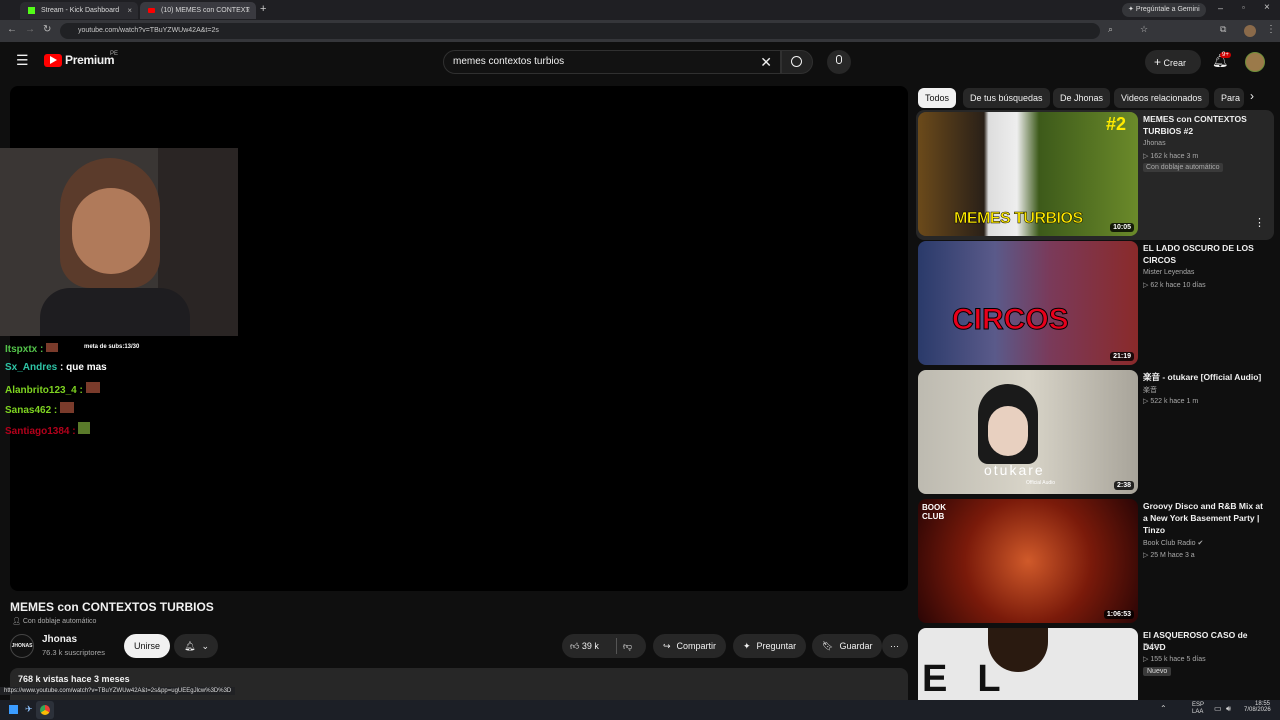 The height and width of the screenshot is (720, 1280). What do you see at coordinates (690, 646) in the screenshot?
I see `share-button: ↪ Compartir` at bounding box center [690, 646].